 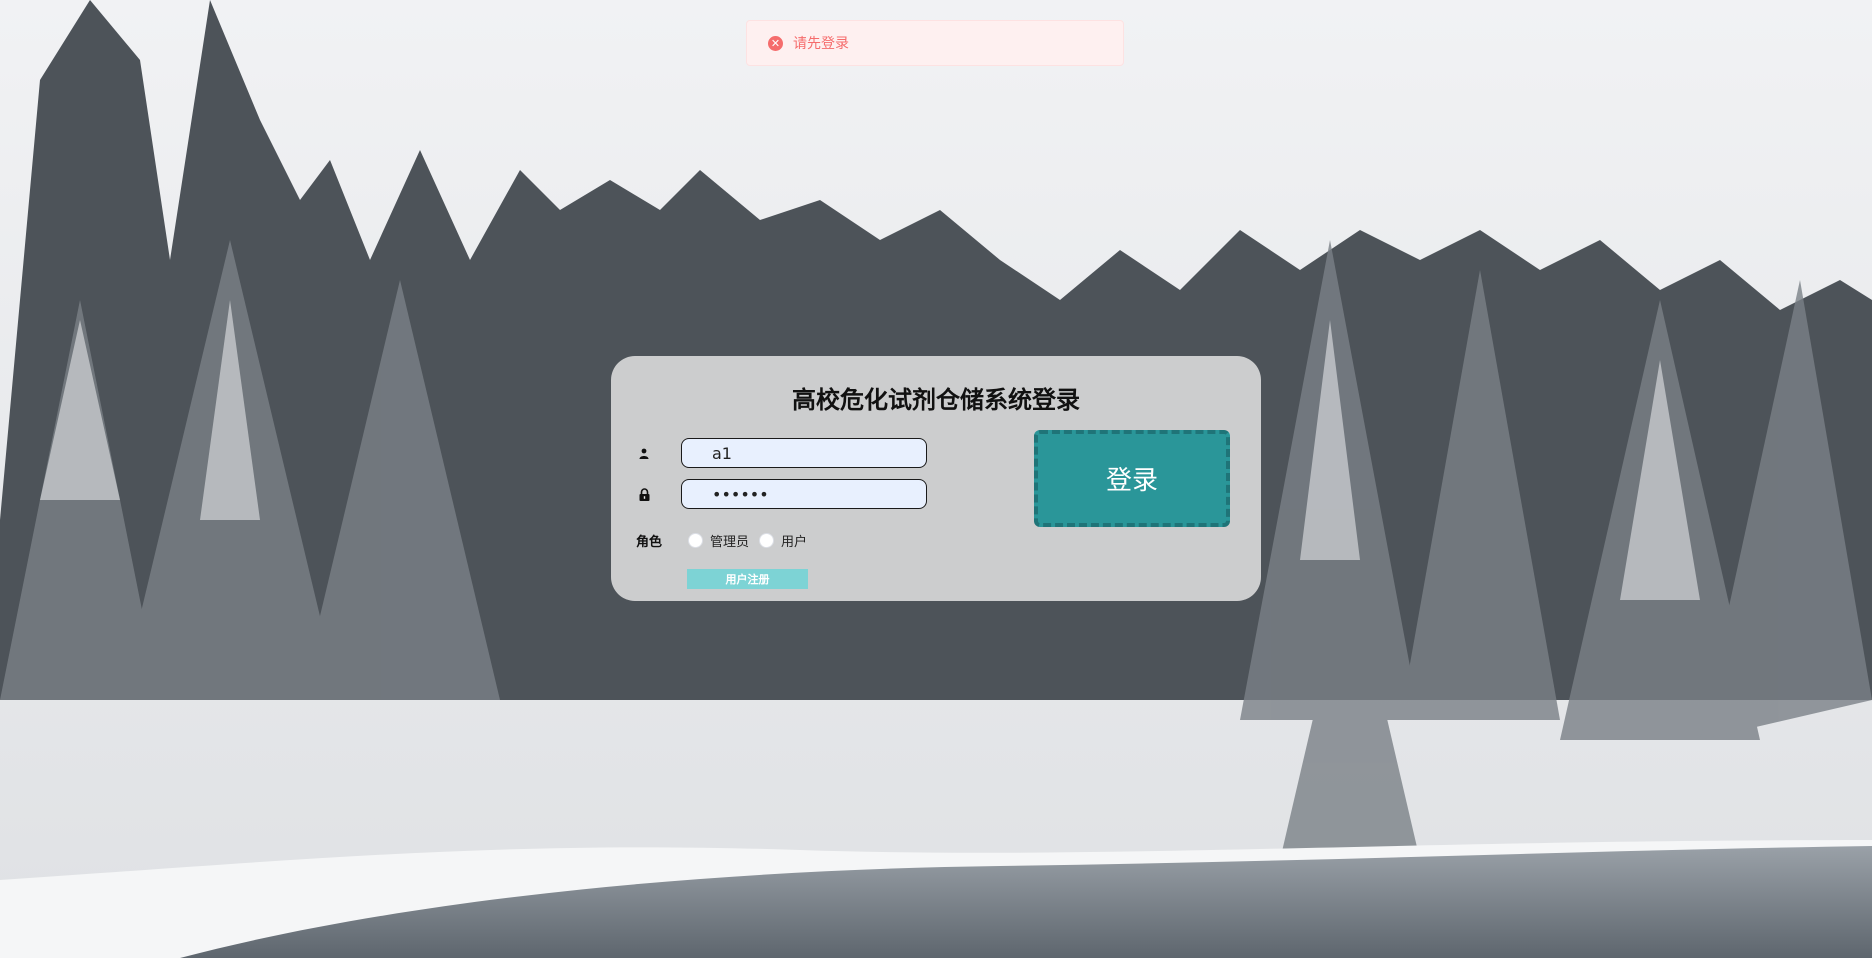 I want to click on username-row, so click(x=782, y=453).